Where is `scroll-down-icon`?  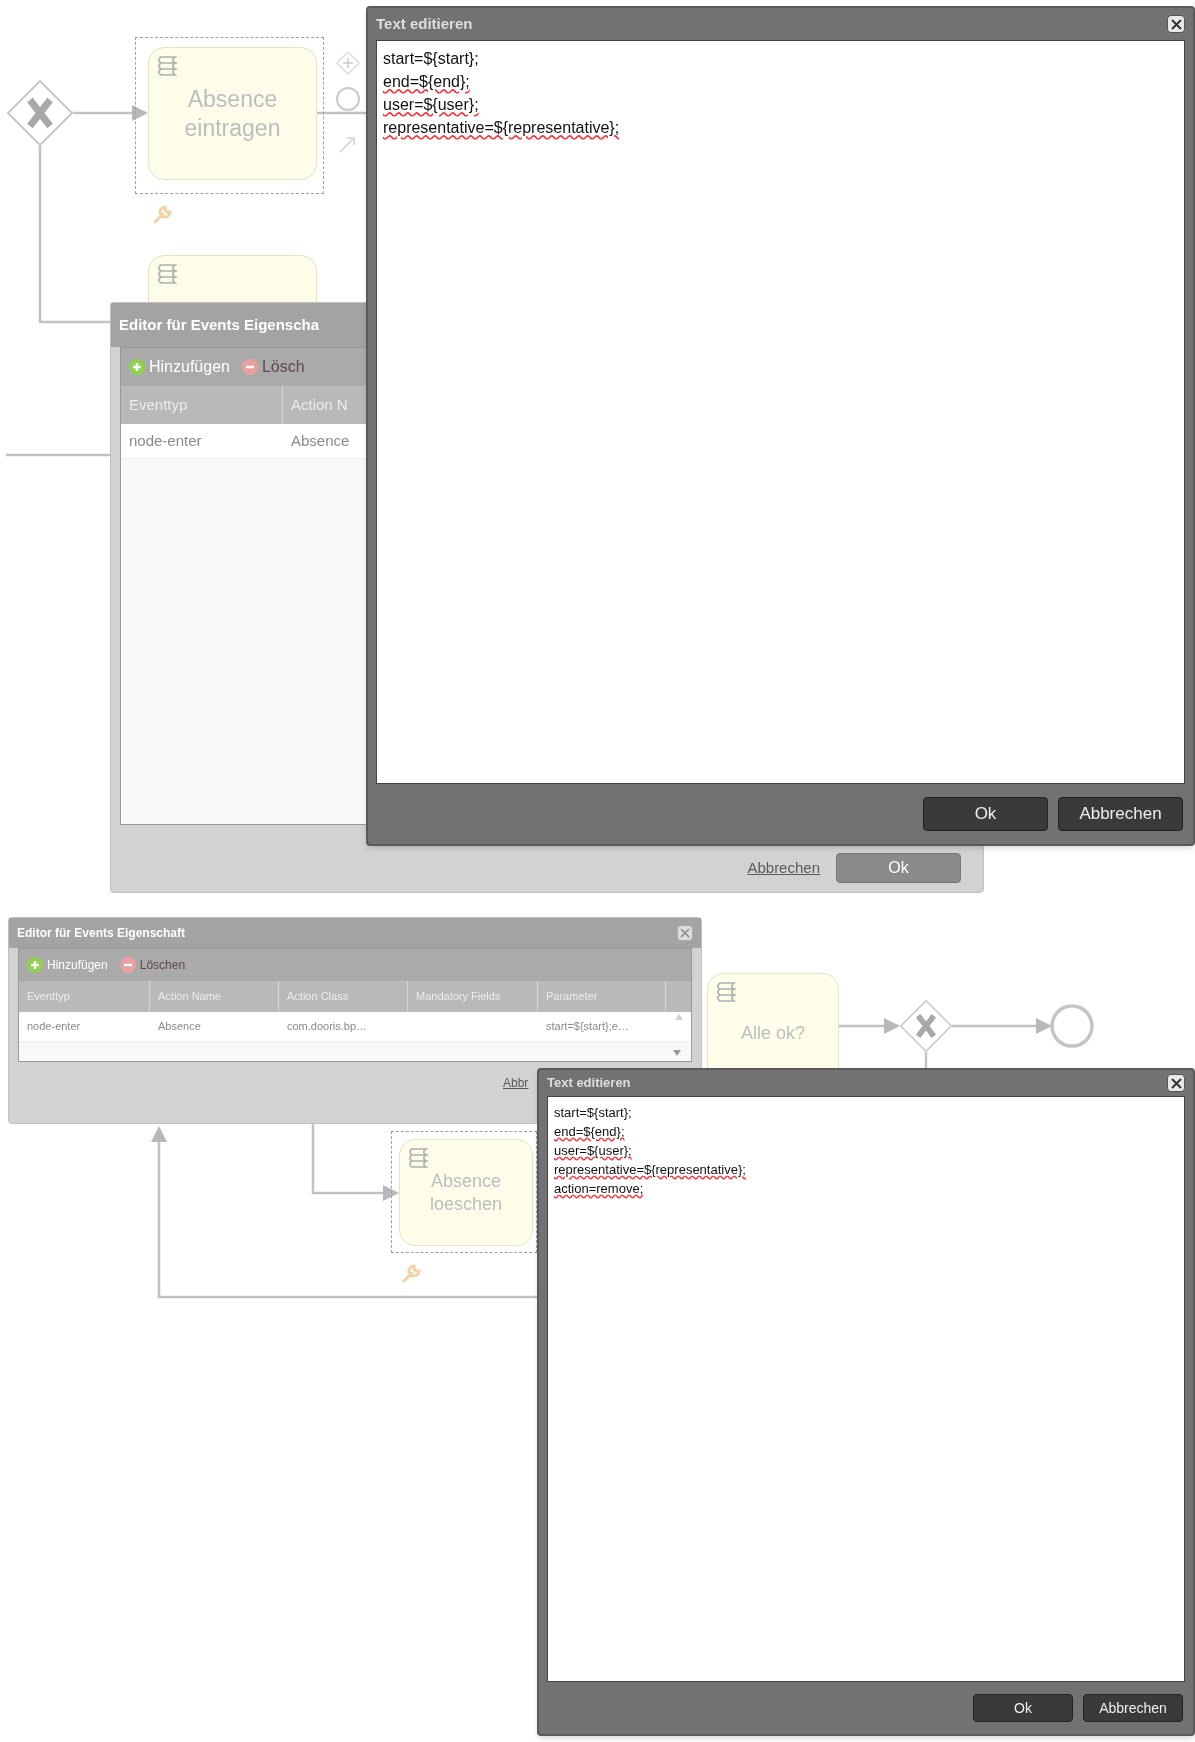 scroll-down-icon is located at coordinates (677, 1053).